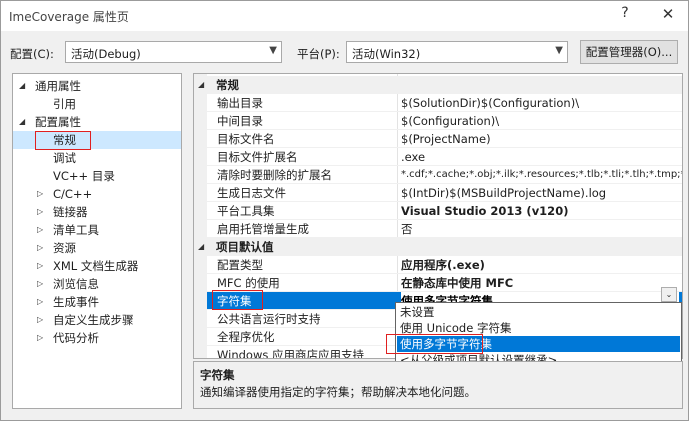 This screenshot has width=689, height=421. Describe the element at coordinates (538, 312) in the screenshot. I see `option-not-set: 未设置` at that location.